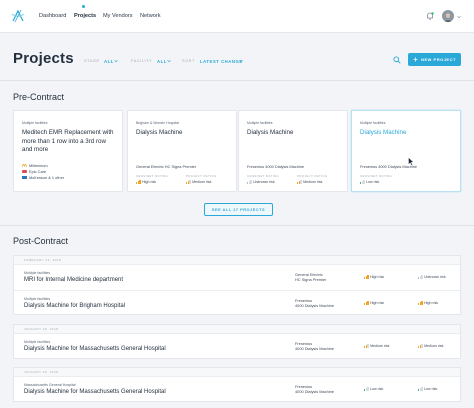 The image size is (474, 408). I want to click on vendor-name: Millennium, so click(38, 165).